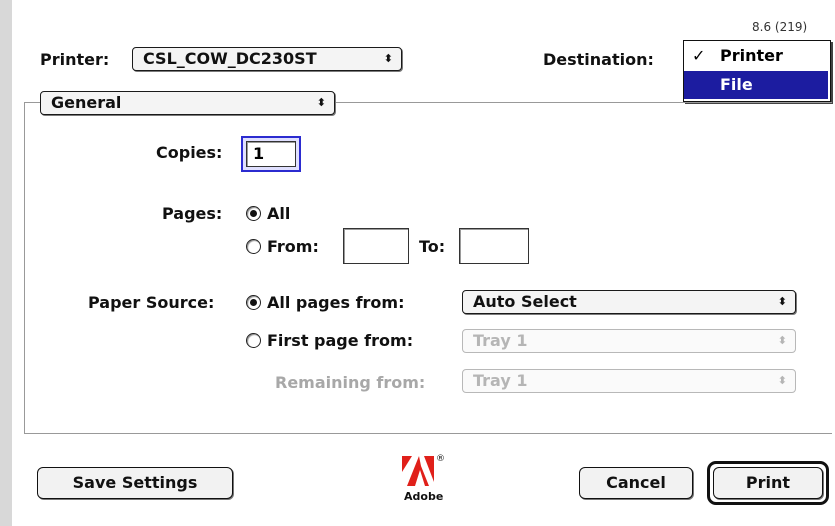 Image resolution: width=835 pixels, height=526 pixels. I want to click on printer-select: CSL_COW_DC230ST ⬍, so click(267, 59).